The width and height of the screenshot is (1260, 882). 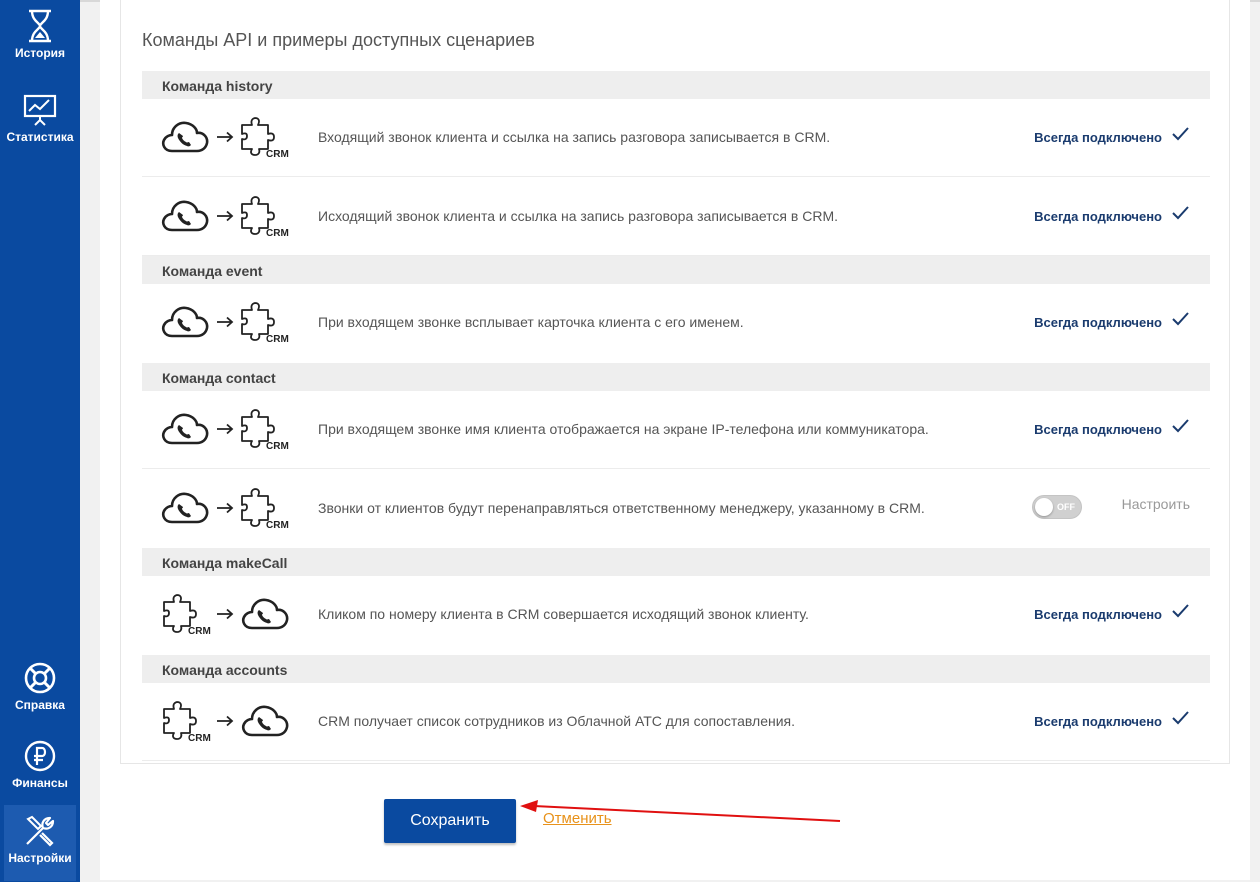 I want to click on section-header-history: Команда history, so click(x=676, y=85).